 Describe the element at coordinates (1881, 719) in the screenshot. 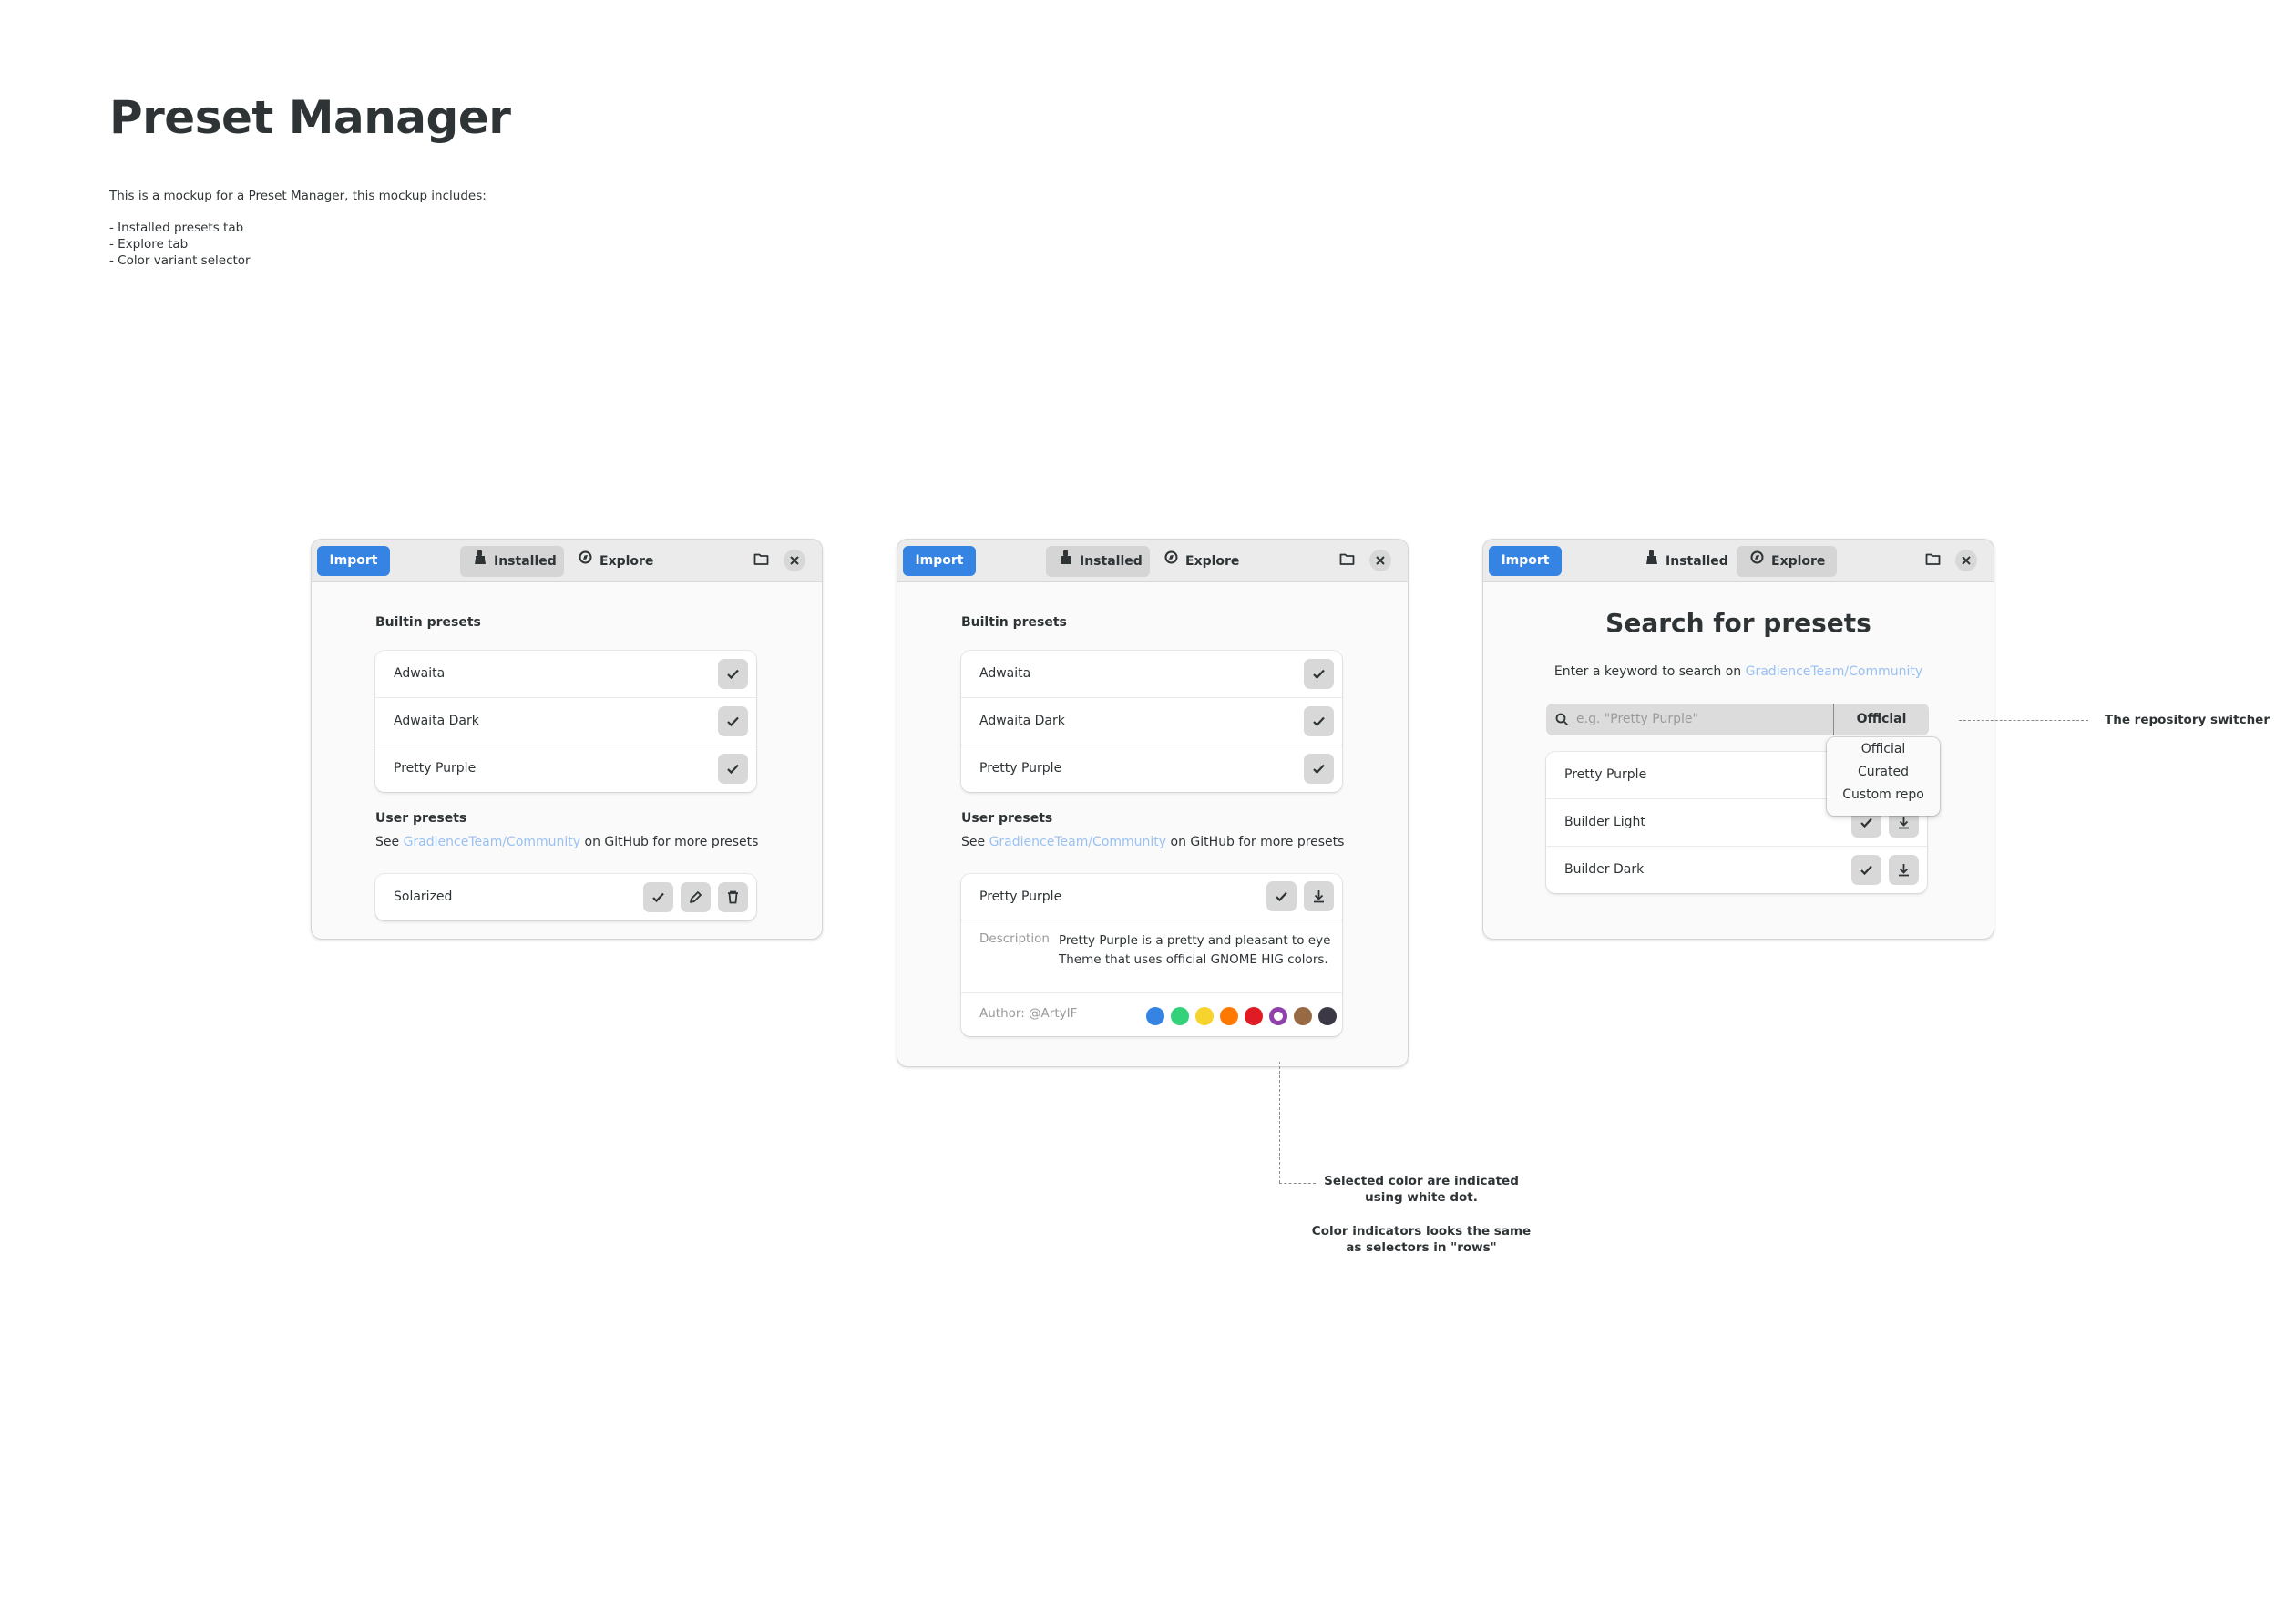

I see `repository-switcher: Official` at that location.